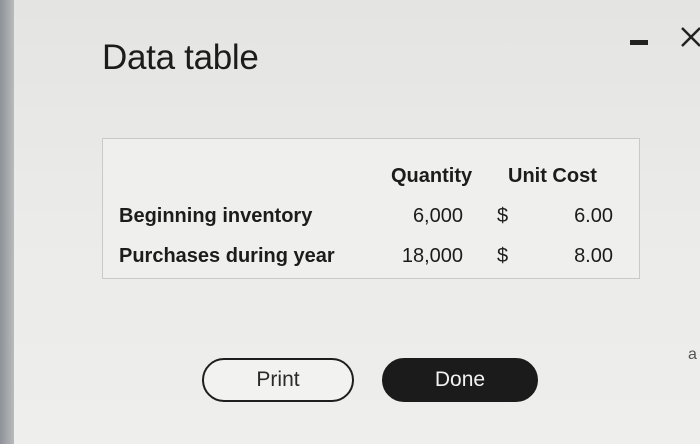  I want to click on window-left-edge, so click(7, 222).